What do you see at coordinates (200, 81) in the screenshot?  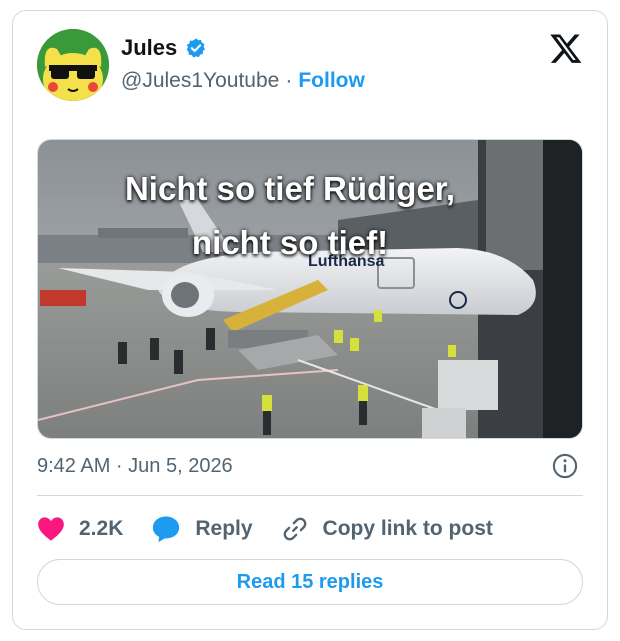 I see `author-handle: @Jules1Youtube` at bounding box center [200, 81].